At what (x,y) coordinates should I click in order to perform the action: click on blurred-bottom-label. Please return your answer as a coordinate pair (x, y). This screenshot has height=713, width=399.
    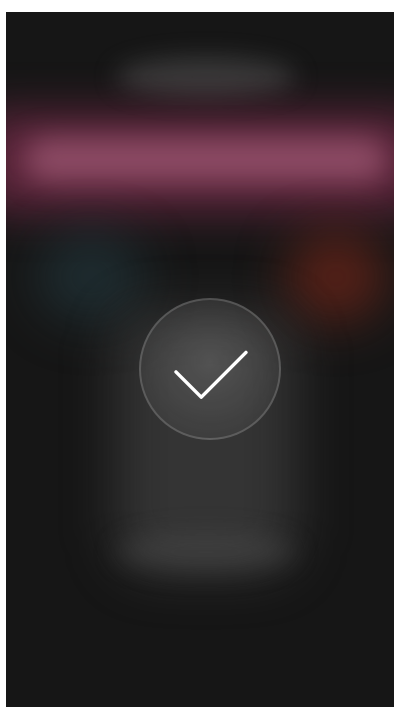
    Looking at the image, I should click on (206, 552).